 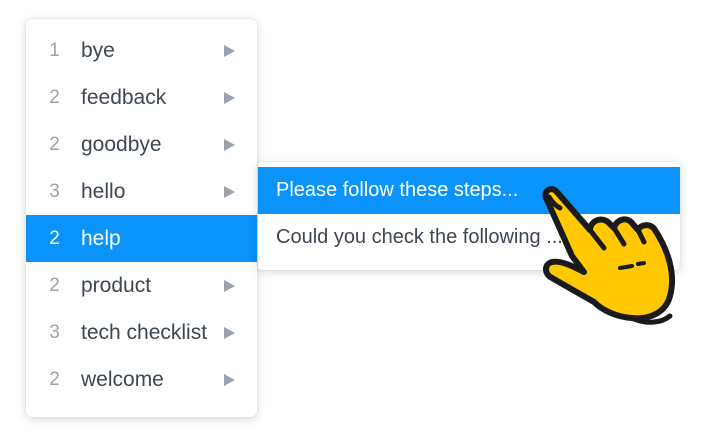 What do you see at coordinates (141, 238) in the screenshot?
I see `menu-item-help: 2 help` at bounding box center [141, 238].